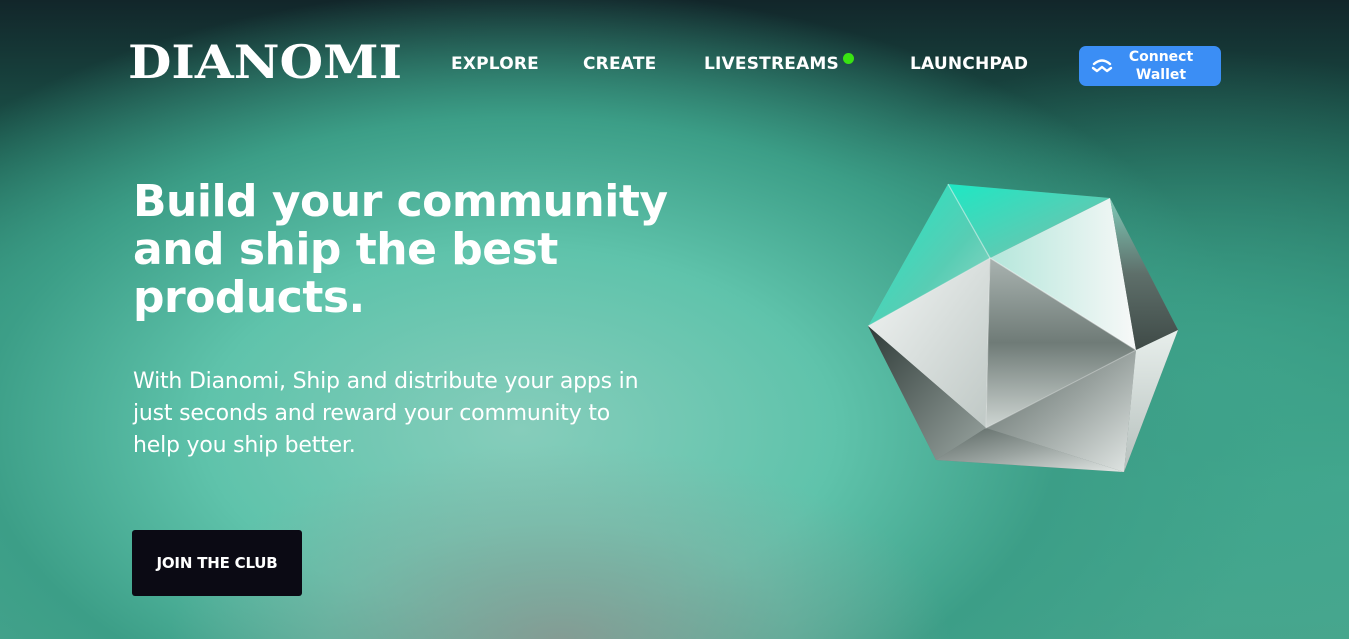 This screenshot has width=1349, height=639. What do you see at coordinates (969, 64) in the screenshot?
I see `nav-launchpad: LAUNCHPAD` at bounding box center [969, 64].